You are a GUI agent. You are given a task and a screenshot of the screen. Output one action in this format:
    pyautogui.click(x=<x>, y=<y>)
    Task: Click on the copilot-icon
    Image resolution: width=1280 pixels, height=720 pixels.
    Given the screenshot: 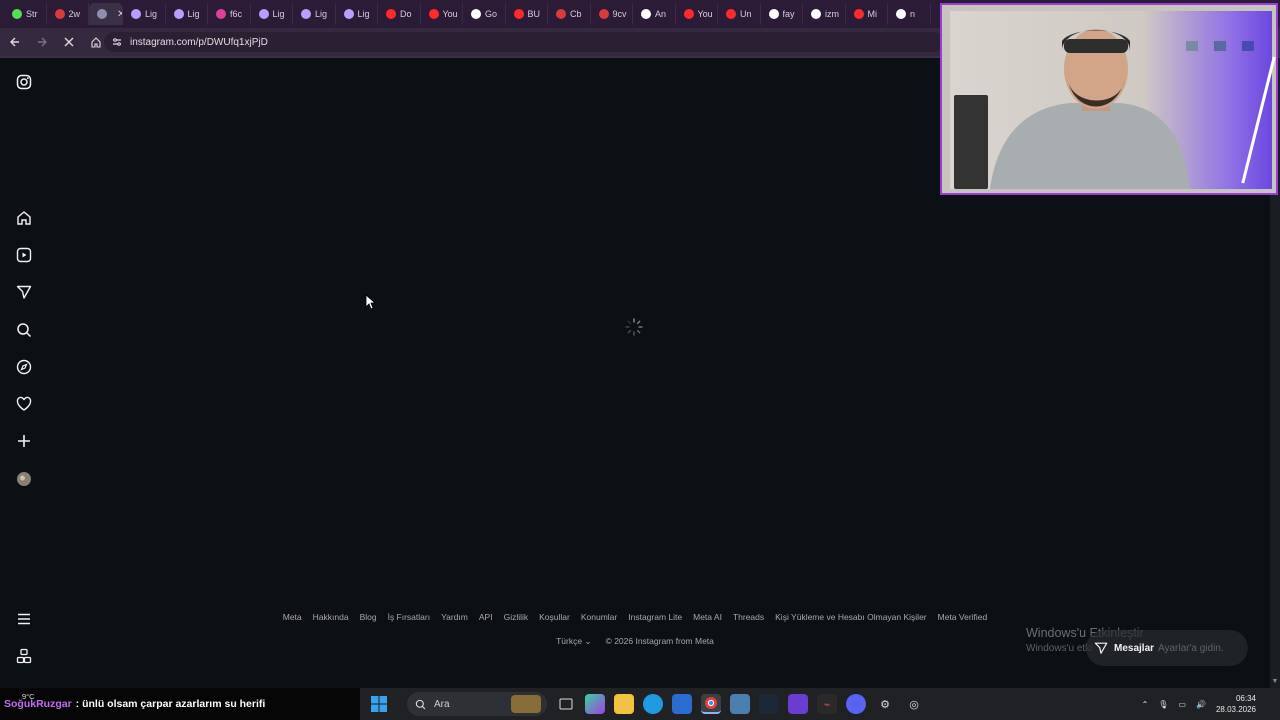 What is the action you would take?
    pyautogui.click(x=595, y=704)
    